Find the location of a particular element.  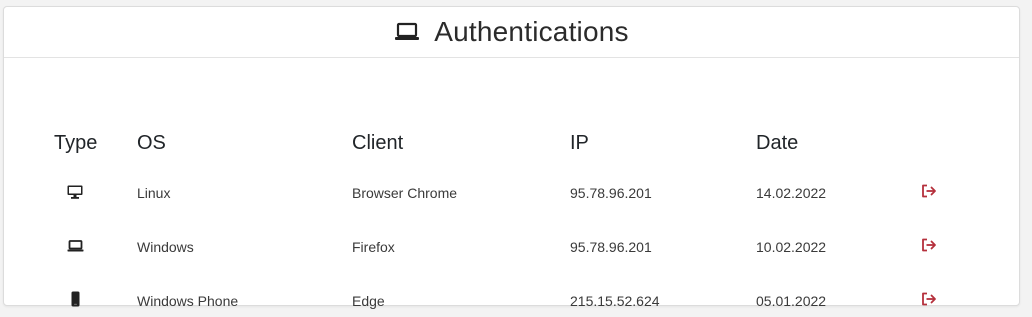

date-cell: 10.02.2022 is located at coordinates (791, 247).